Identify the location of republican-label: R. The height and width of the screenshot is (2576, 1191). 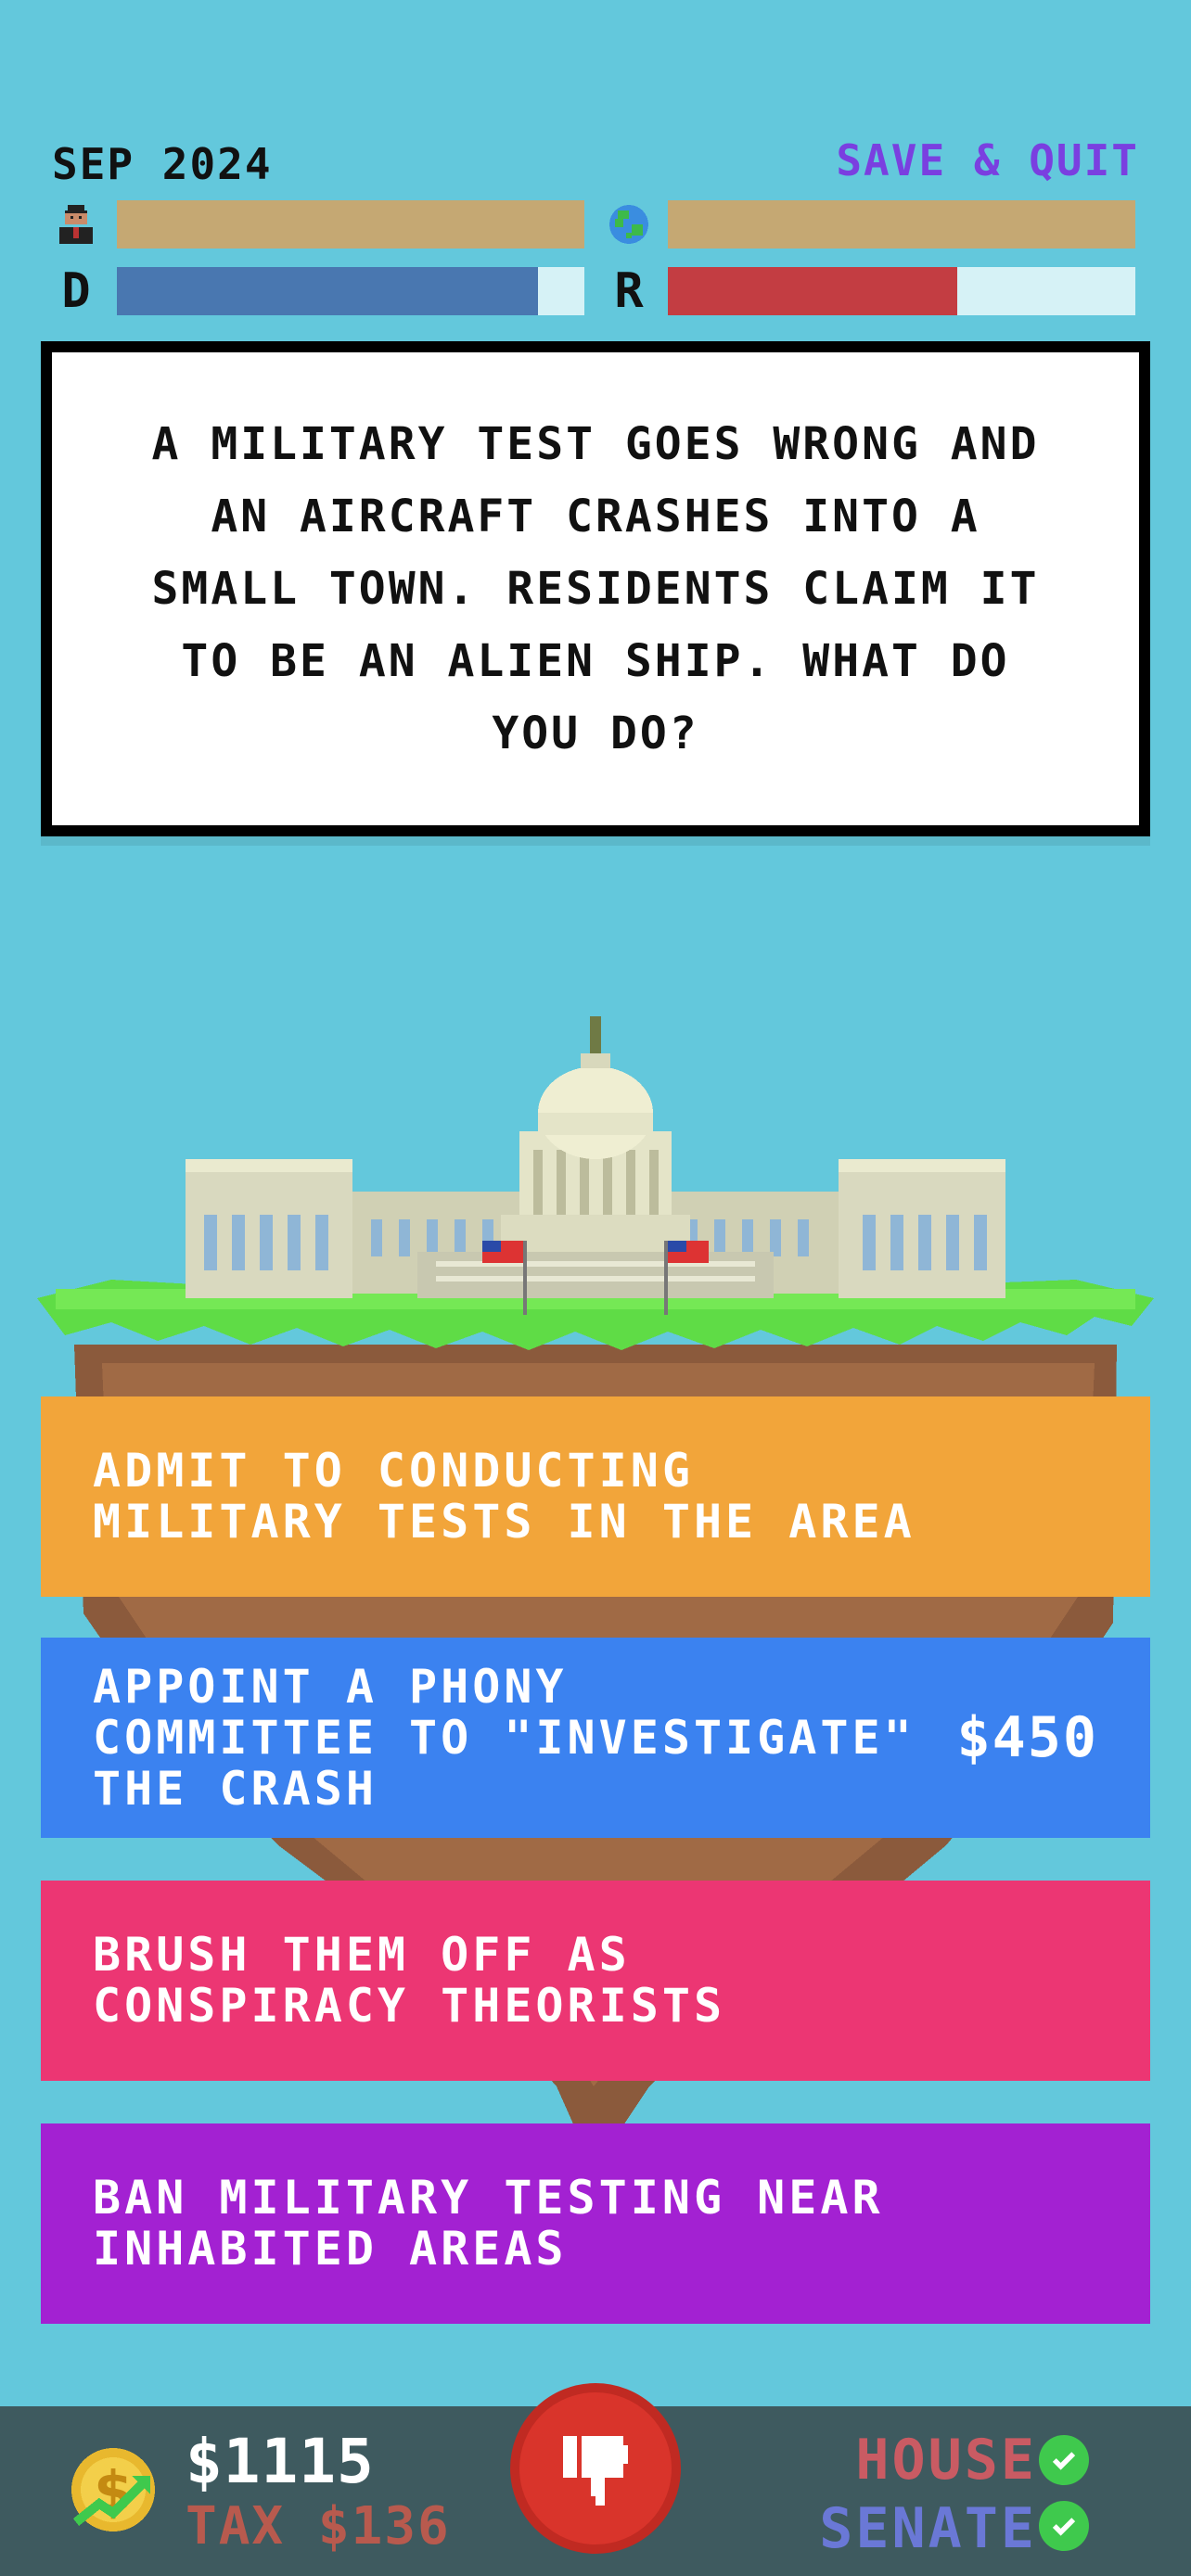
(629, 291).